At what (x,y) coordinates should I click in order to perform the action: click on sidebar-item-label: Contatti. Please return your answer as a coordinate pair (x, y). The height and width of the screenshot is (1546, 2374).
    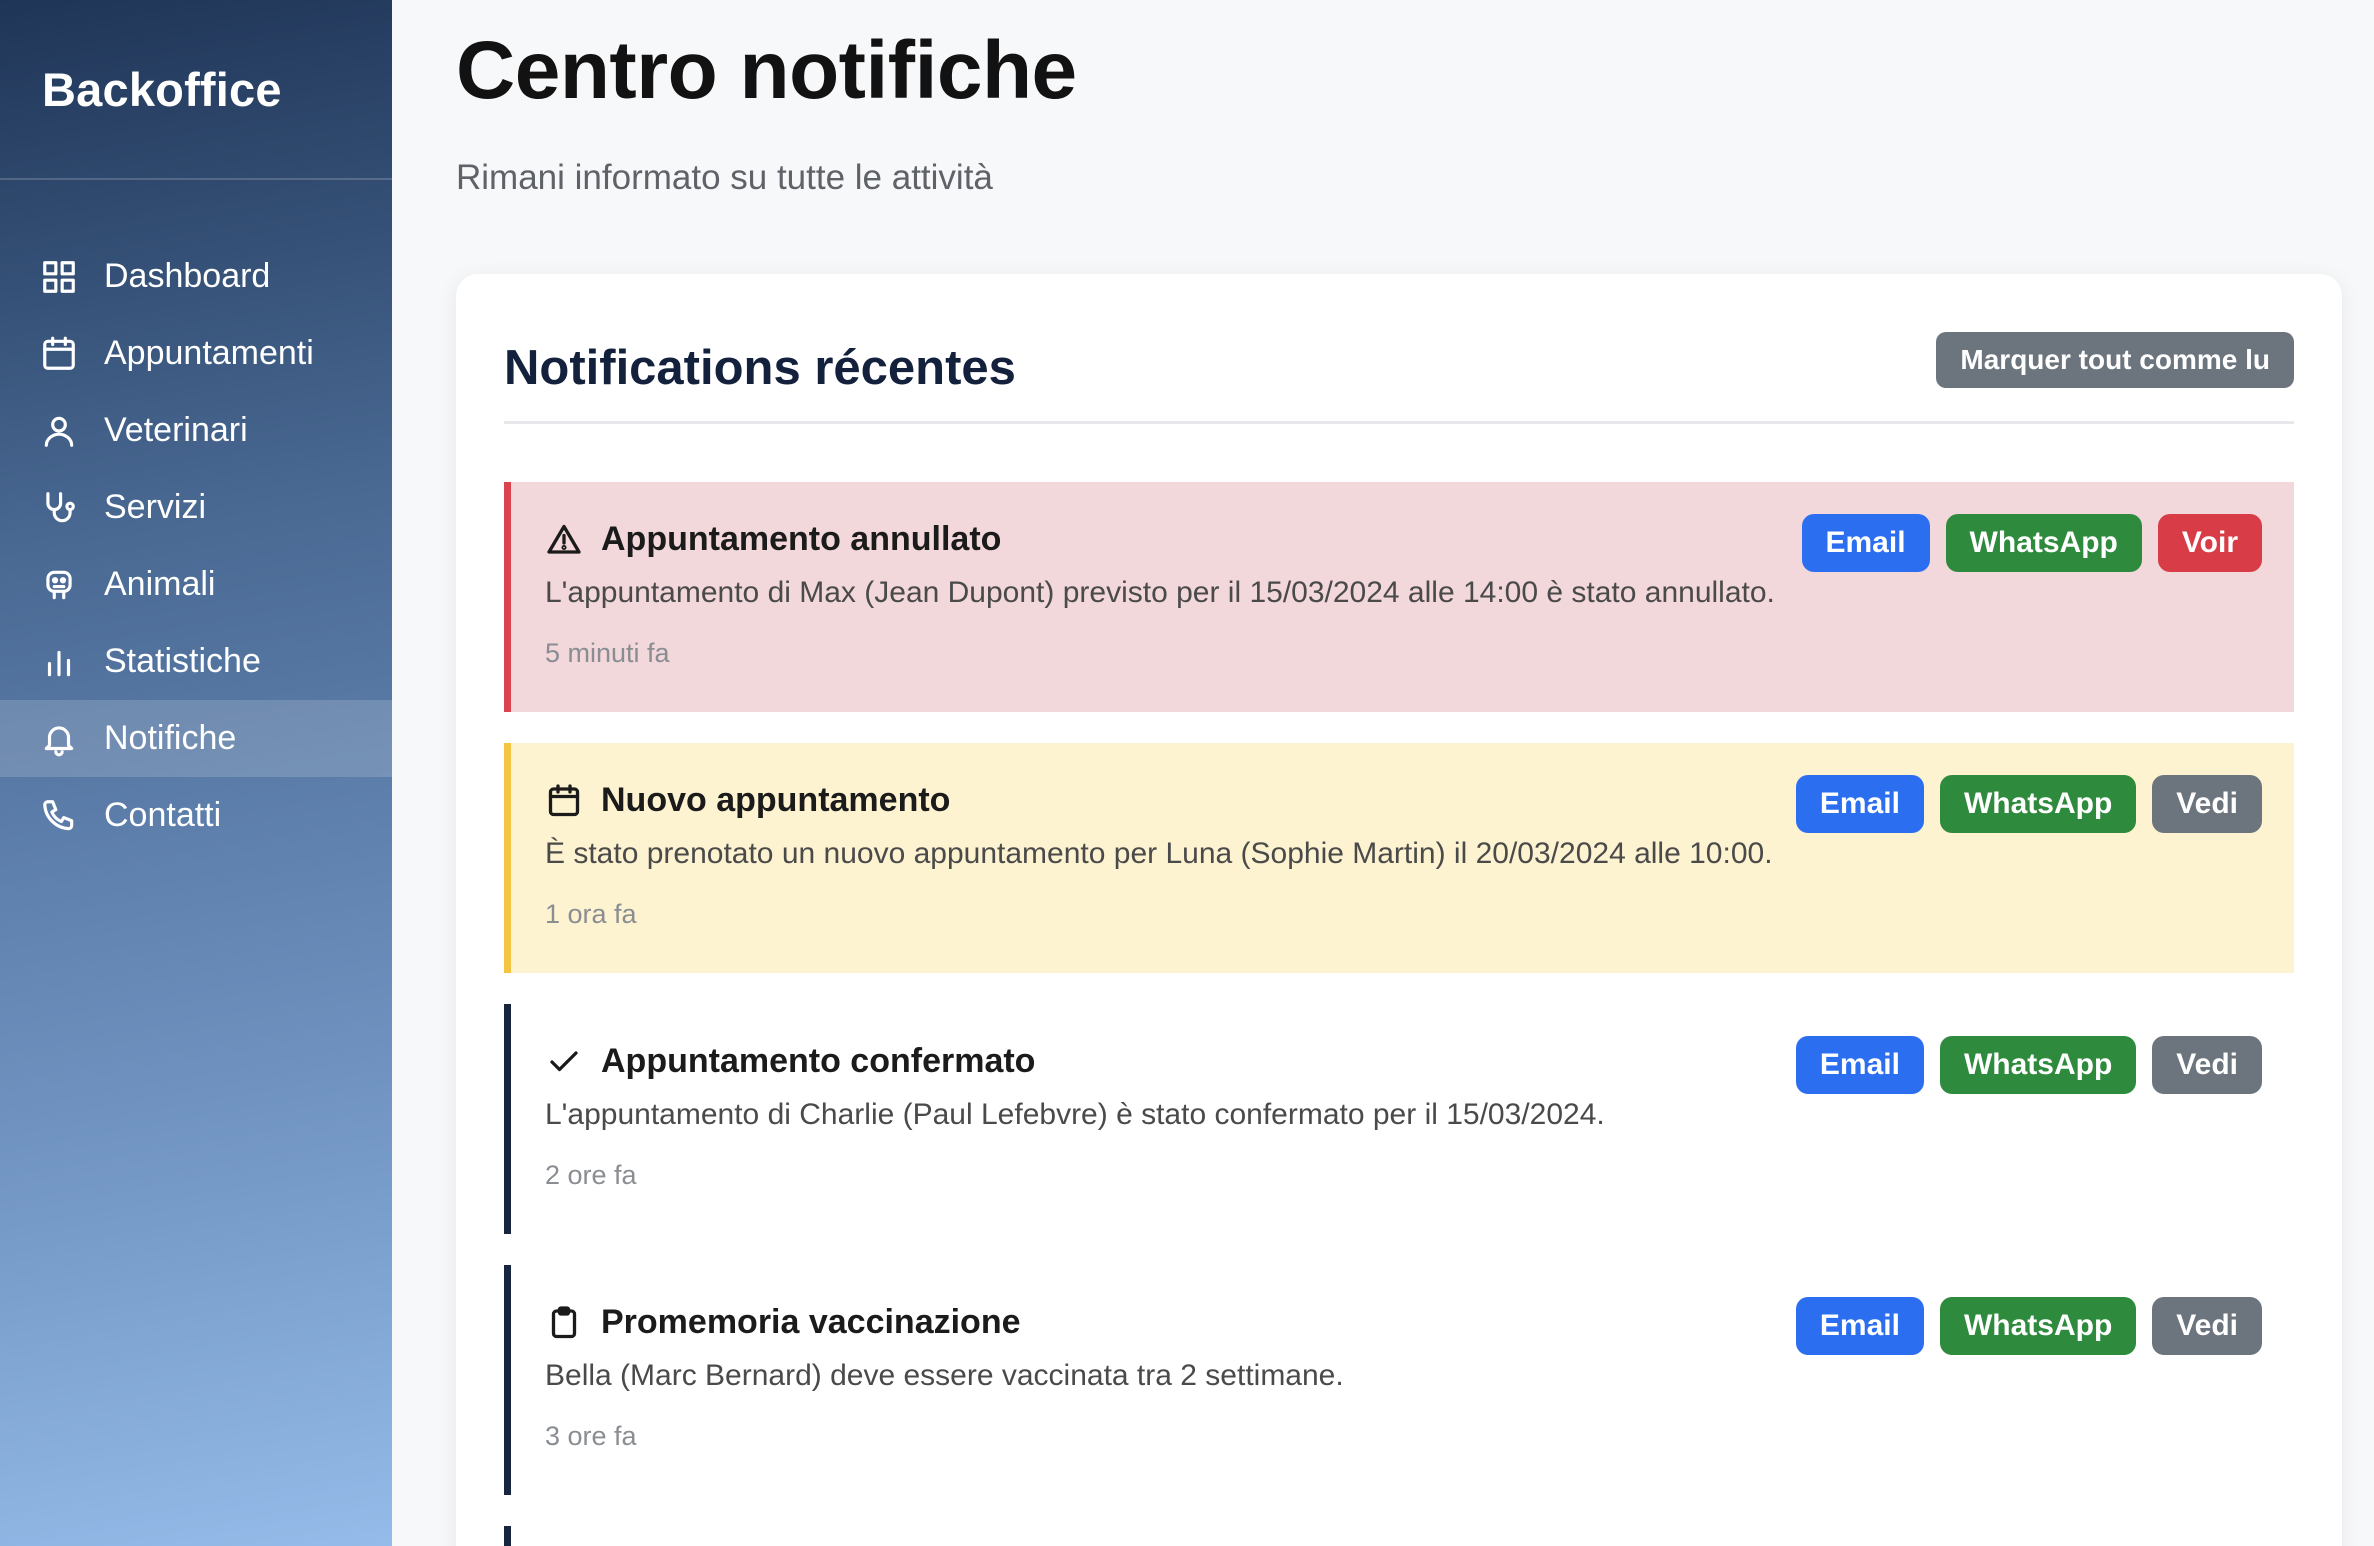
    Looking at the image, I should click on (163, 815).